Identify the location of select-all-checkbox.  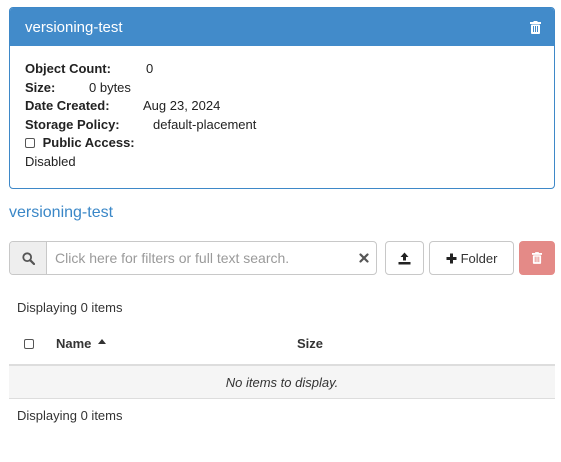
(29, 344).